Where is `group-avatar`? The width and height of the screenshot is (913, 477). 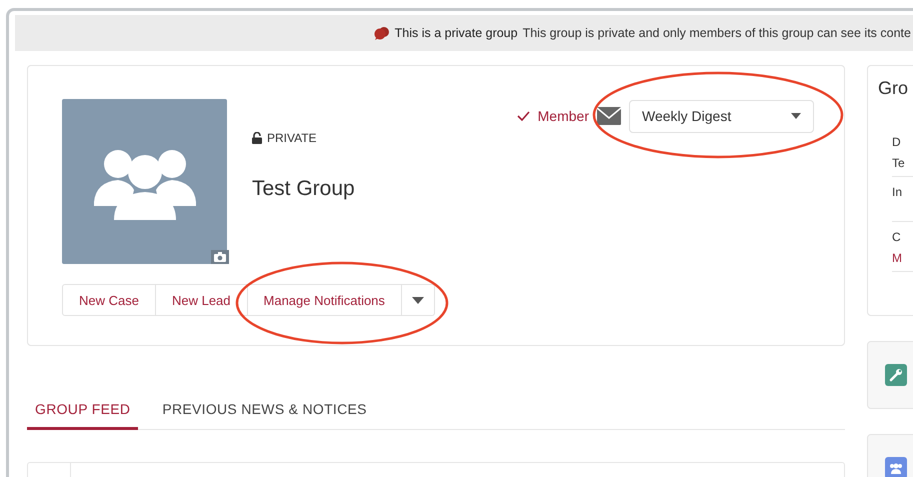
group-avatar is located at coordinates (144, 181).